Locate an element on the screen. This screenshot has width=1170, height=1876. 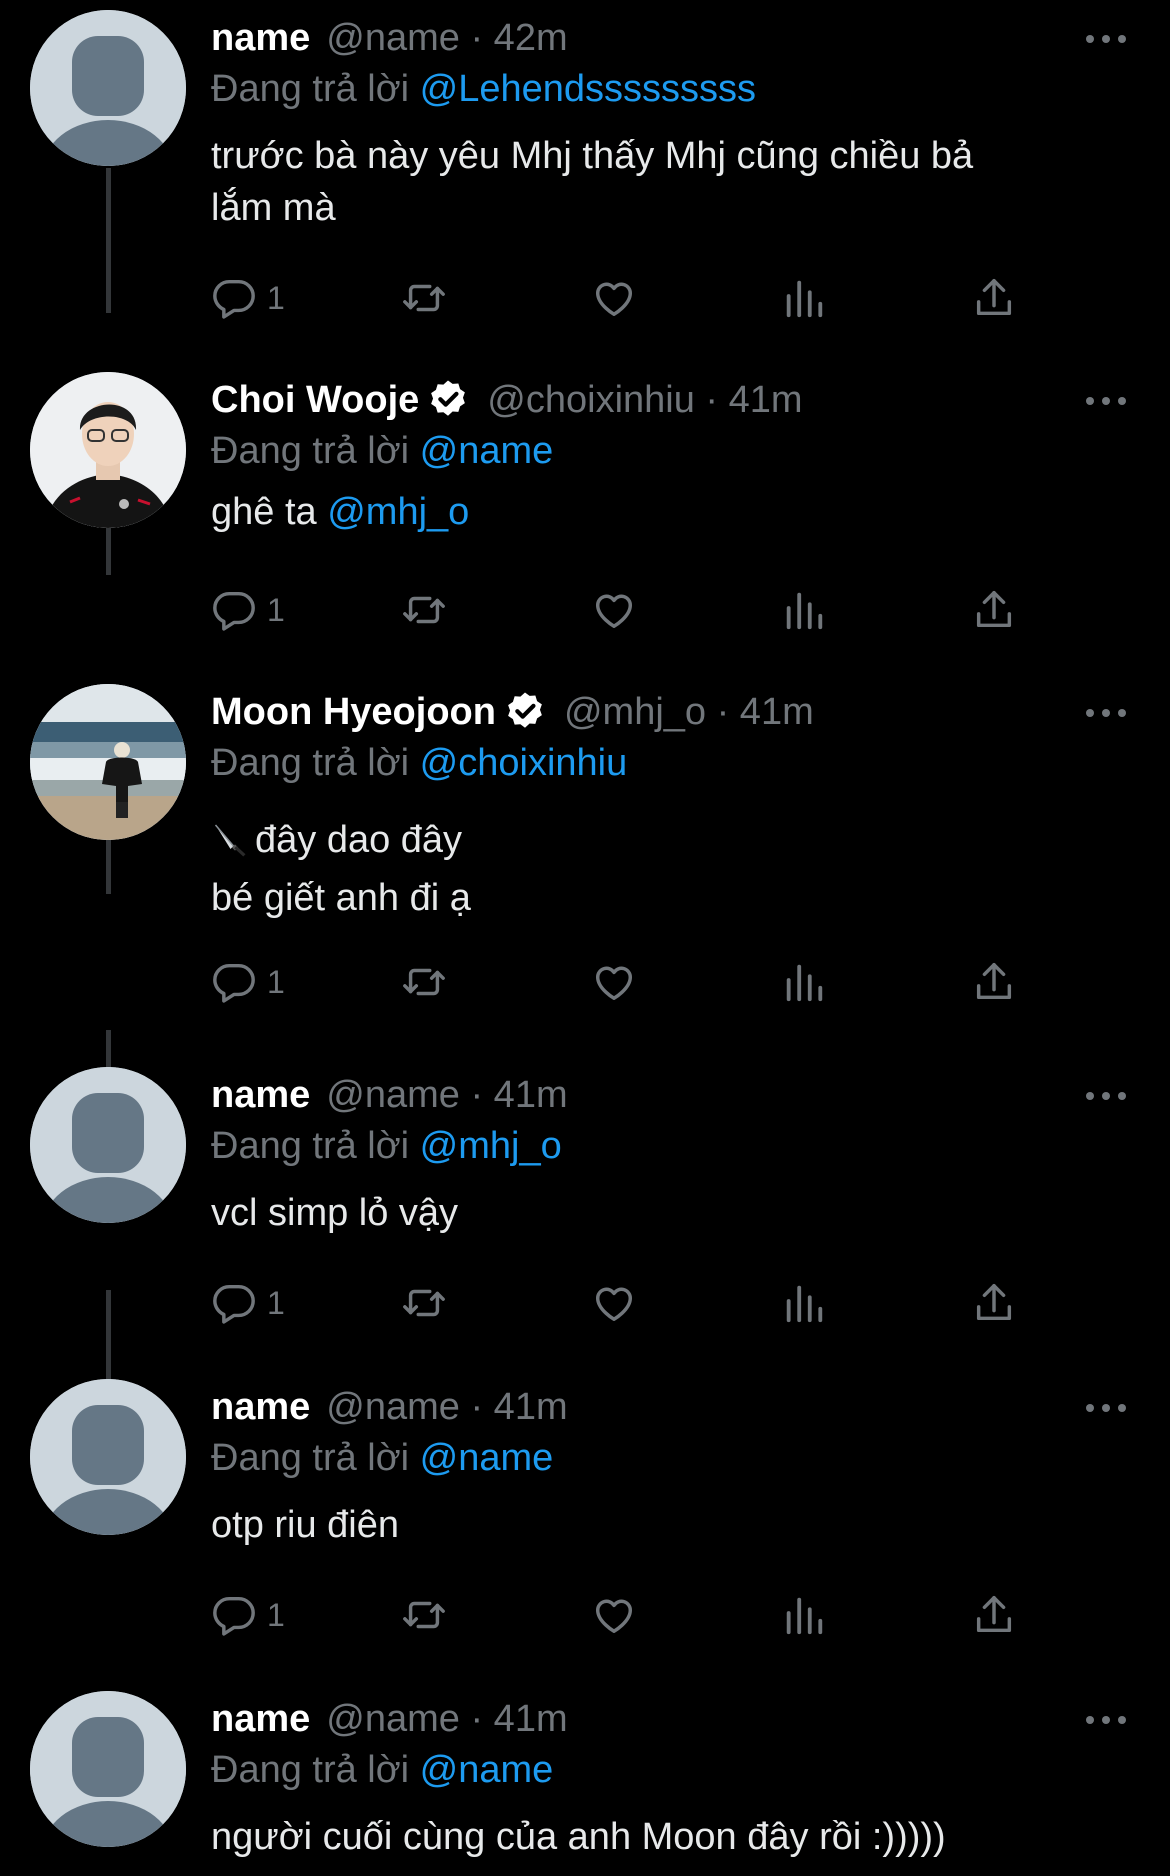
handle-and-time: @name · 41m is located at coordinates (447, 1095).